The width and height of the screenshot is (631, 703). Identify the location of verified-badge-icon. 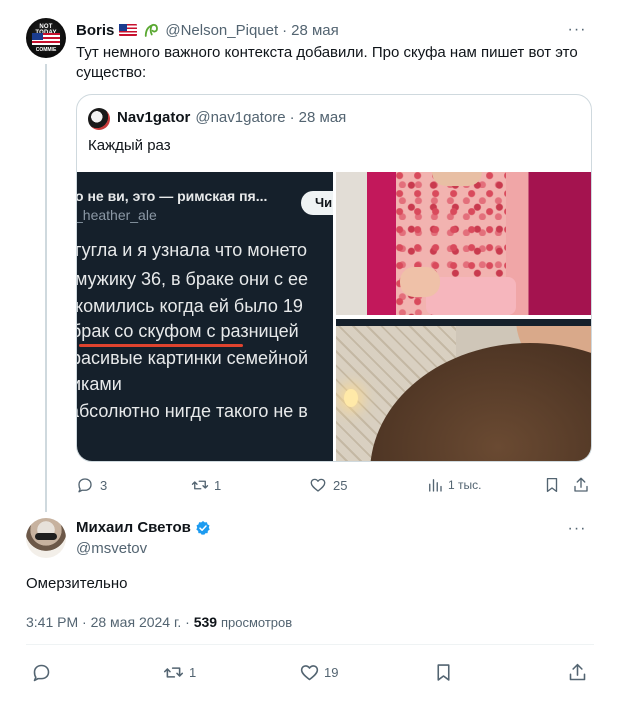
(203, 528).